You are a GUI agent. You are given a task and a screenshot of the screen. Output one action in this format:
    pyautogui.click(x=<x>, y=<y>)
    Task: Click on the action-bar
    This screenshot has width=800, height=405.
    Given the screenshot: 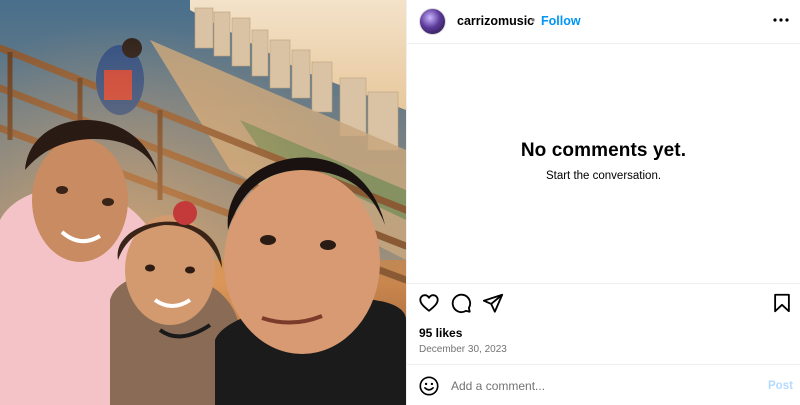 What is the action you would take?
    pyautogui.click(x=603, y=304)
    